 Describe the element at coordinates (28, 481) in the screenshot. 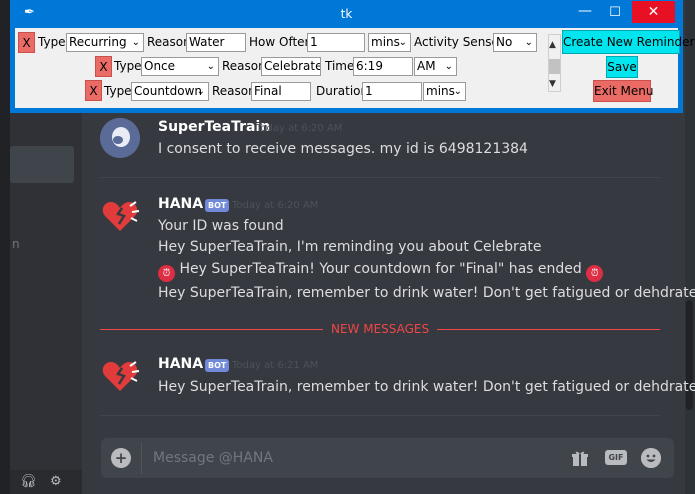

I see `headphones-icon: 🎧︎` at that location.